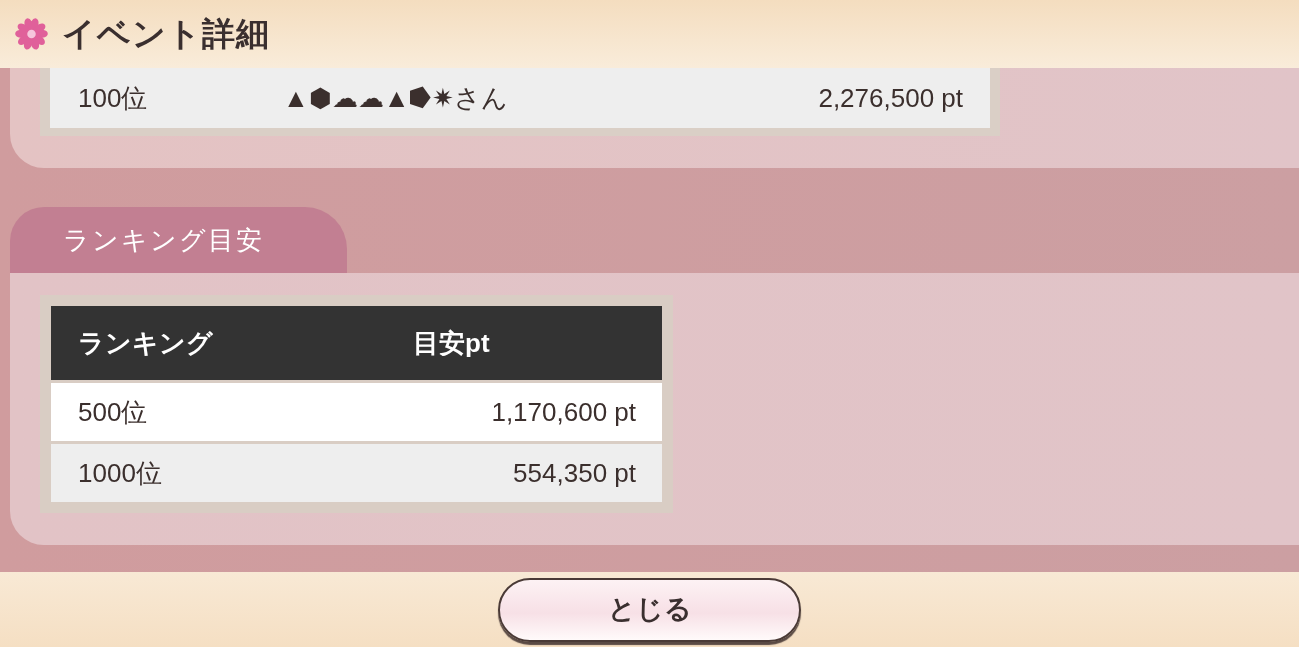 The width and height of the screenshot is (1299, 647). What do you see at coordinates (113, 98) in the screenshot?
I see `rank-cell-text: 100位` at bounding box center [113, 98].